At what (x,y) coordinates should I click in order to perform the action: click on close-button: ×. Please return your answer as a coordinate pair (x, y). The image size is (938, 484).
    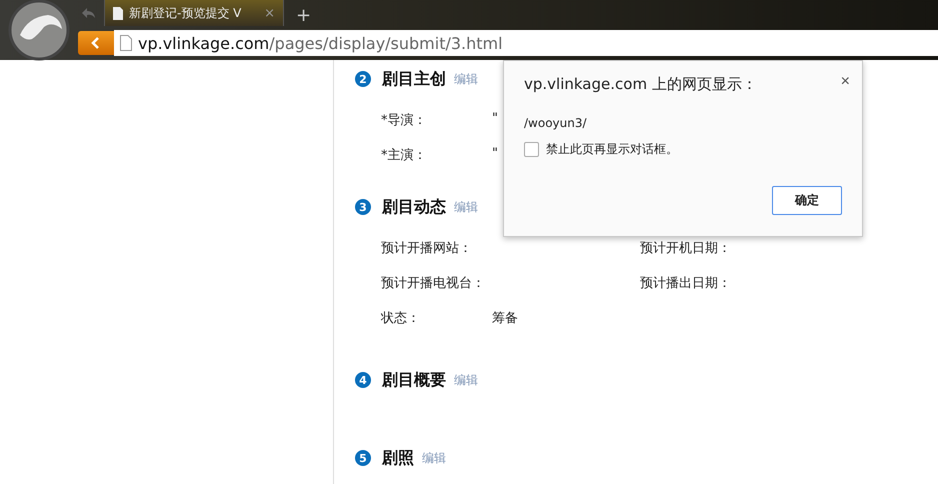
    Looking at the image, I should click on (845, 82).